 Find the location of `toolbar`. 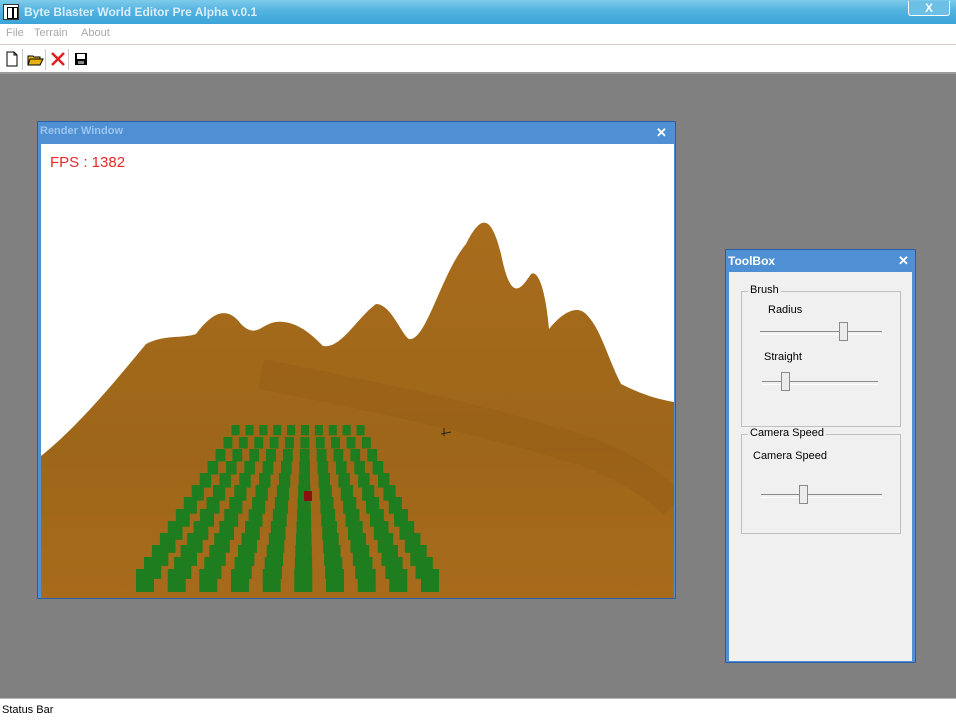

toolbar is located at coordinates (478, 59).